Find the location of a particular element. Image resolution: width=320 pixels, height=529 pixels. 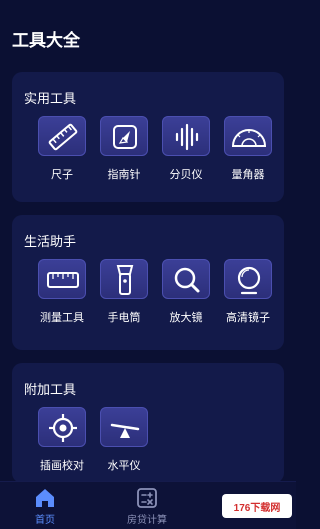

tool-protractor: 量角器 is located at coordinates (248, 149).